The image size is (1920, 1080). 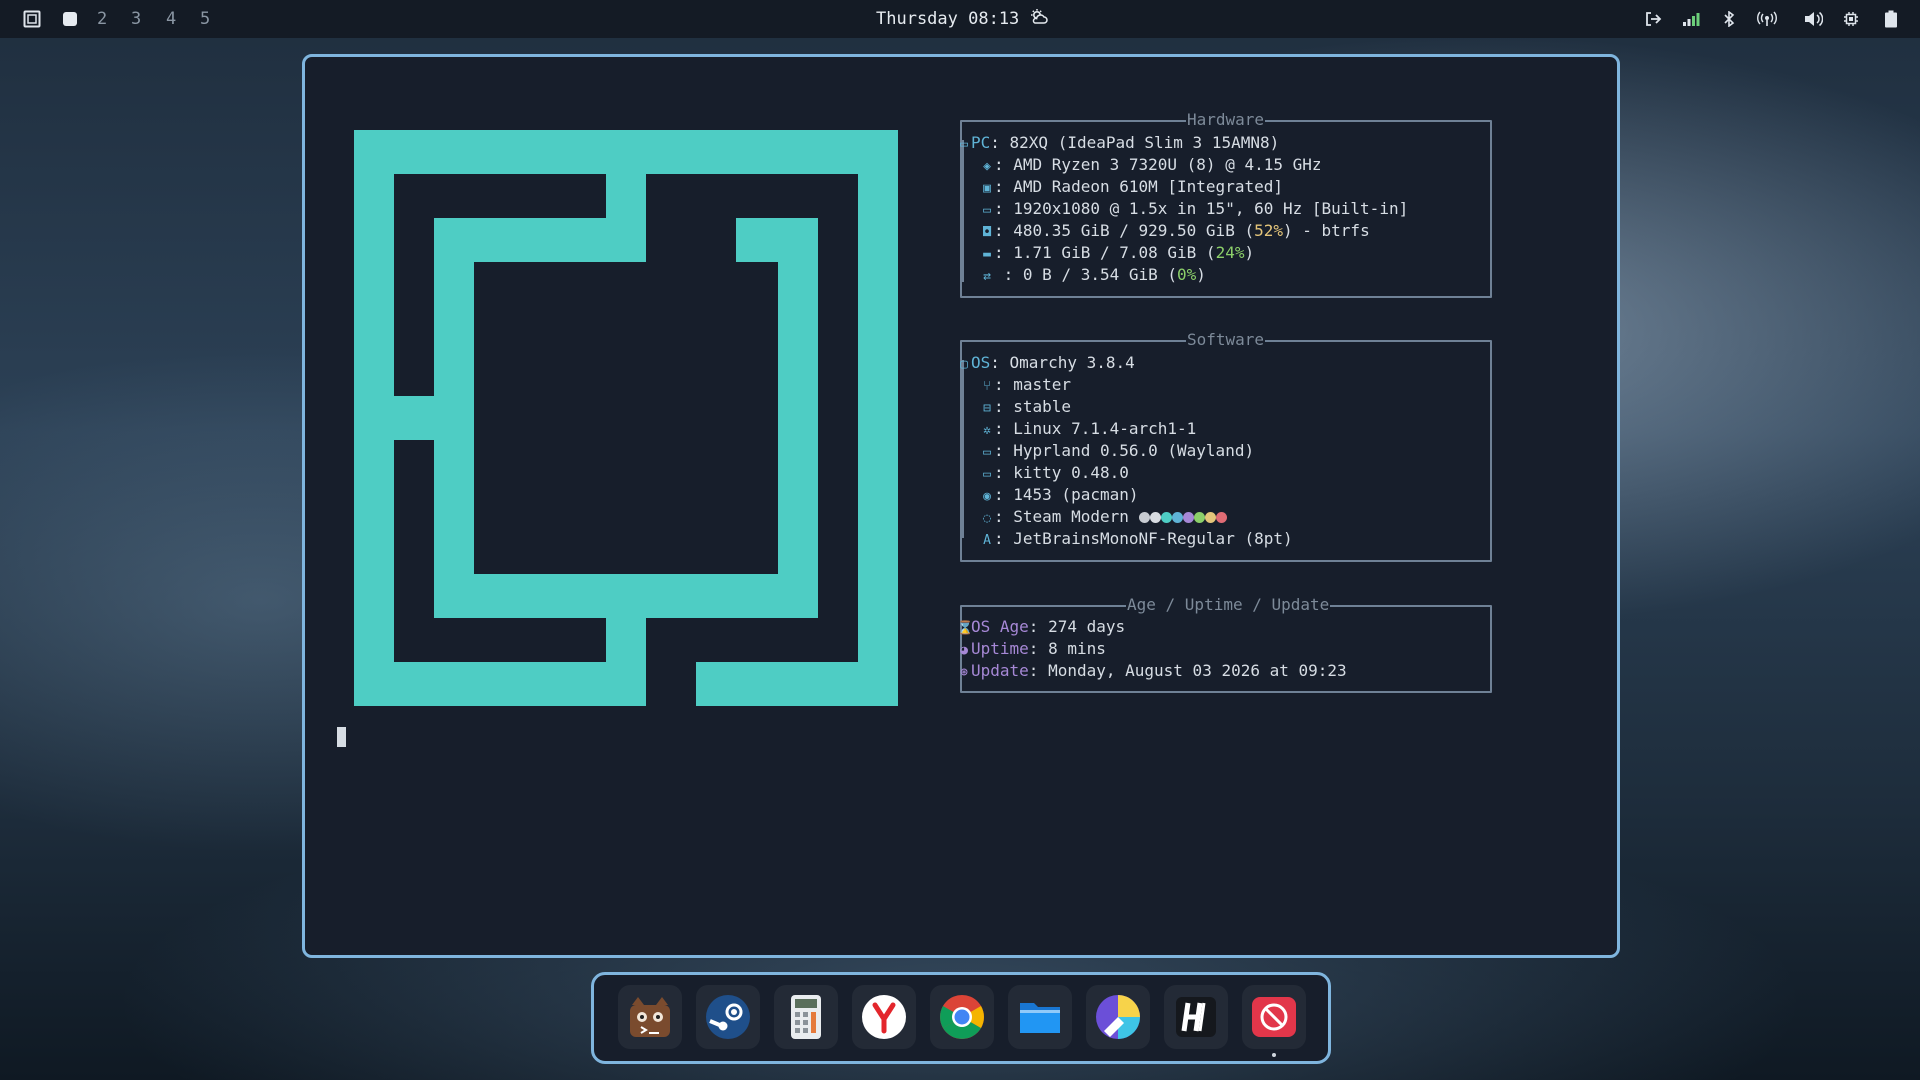 What do you see at coordinates (1813, 19) in the screenshot?
I see `volume-icon` at bounding box center [1813, 19].